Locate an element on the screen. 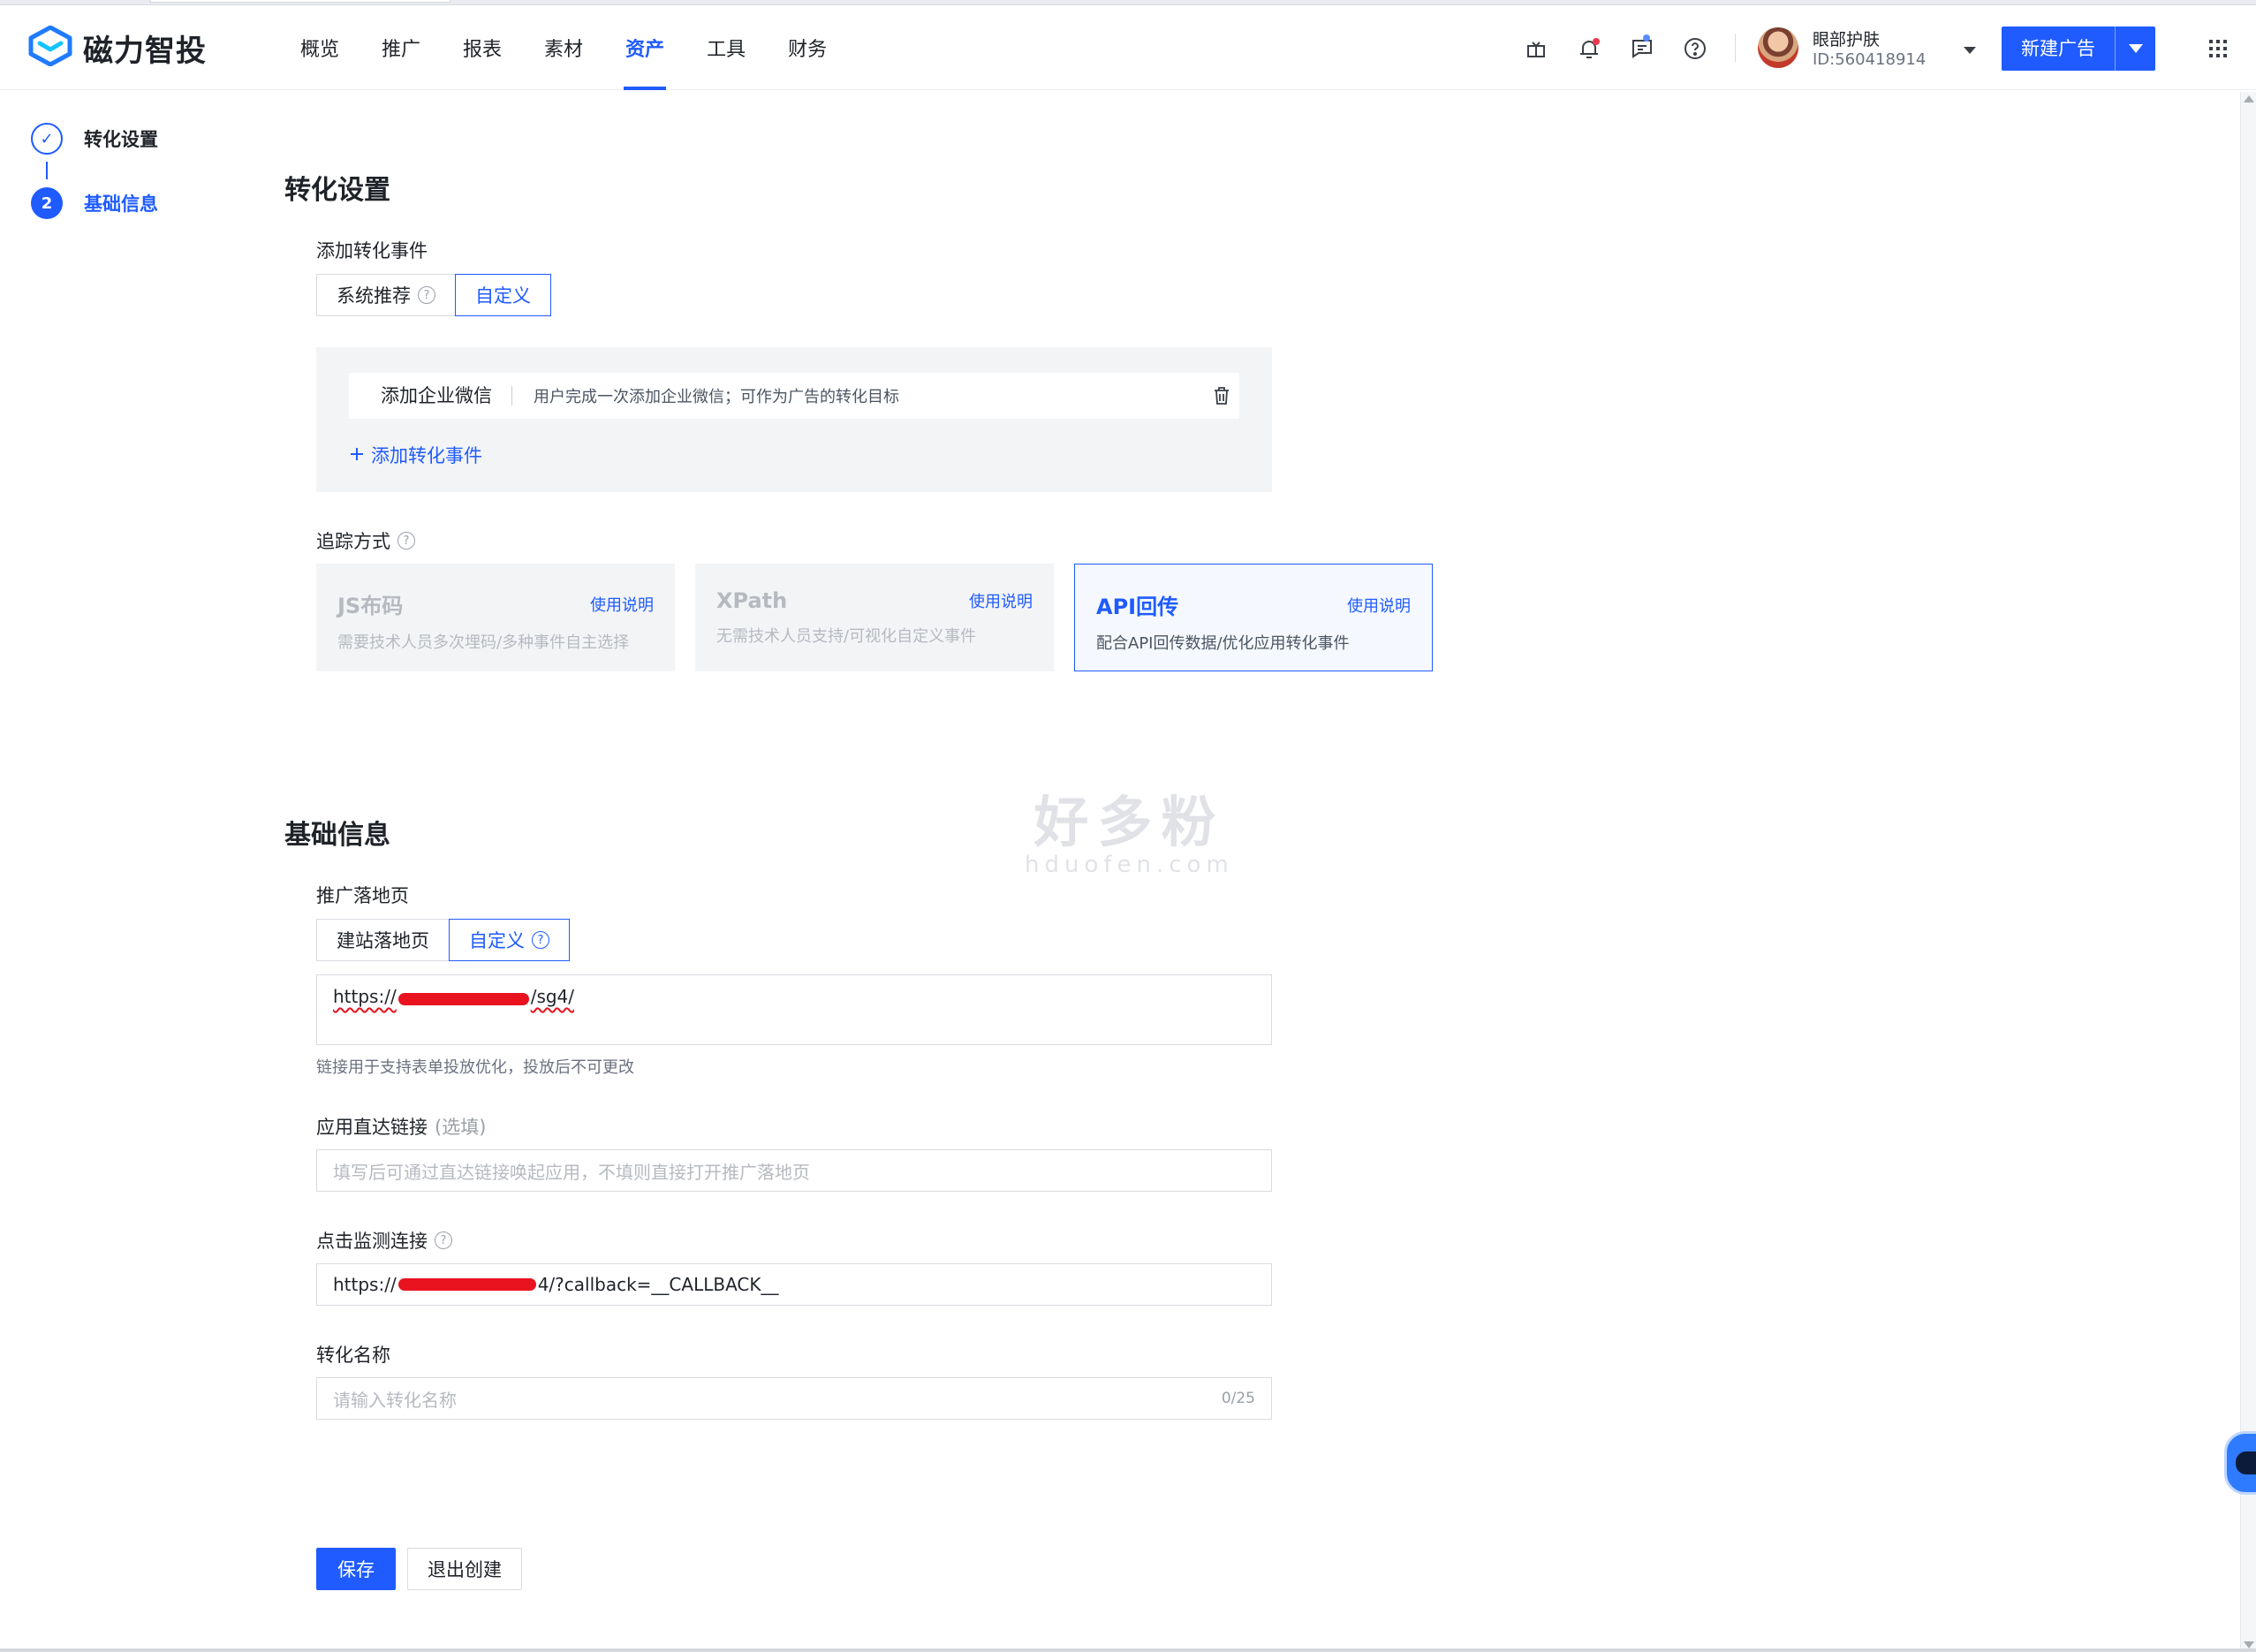  seg-custom-landing: 自定义 ? is located at coordinates (509, 940).